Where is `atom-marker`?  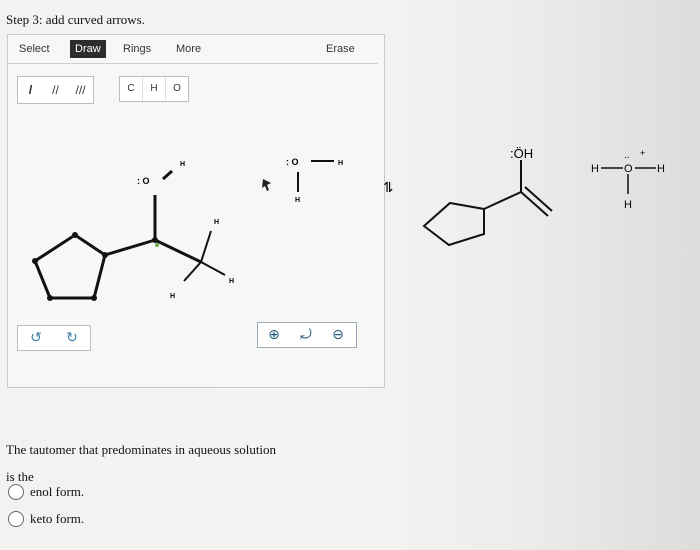 atom-marker is located at coordinates (157, 245).